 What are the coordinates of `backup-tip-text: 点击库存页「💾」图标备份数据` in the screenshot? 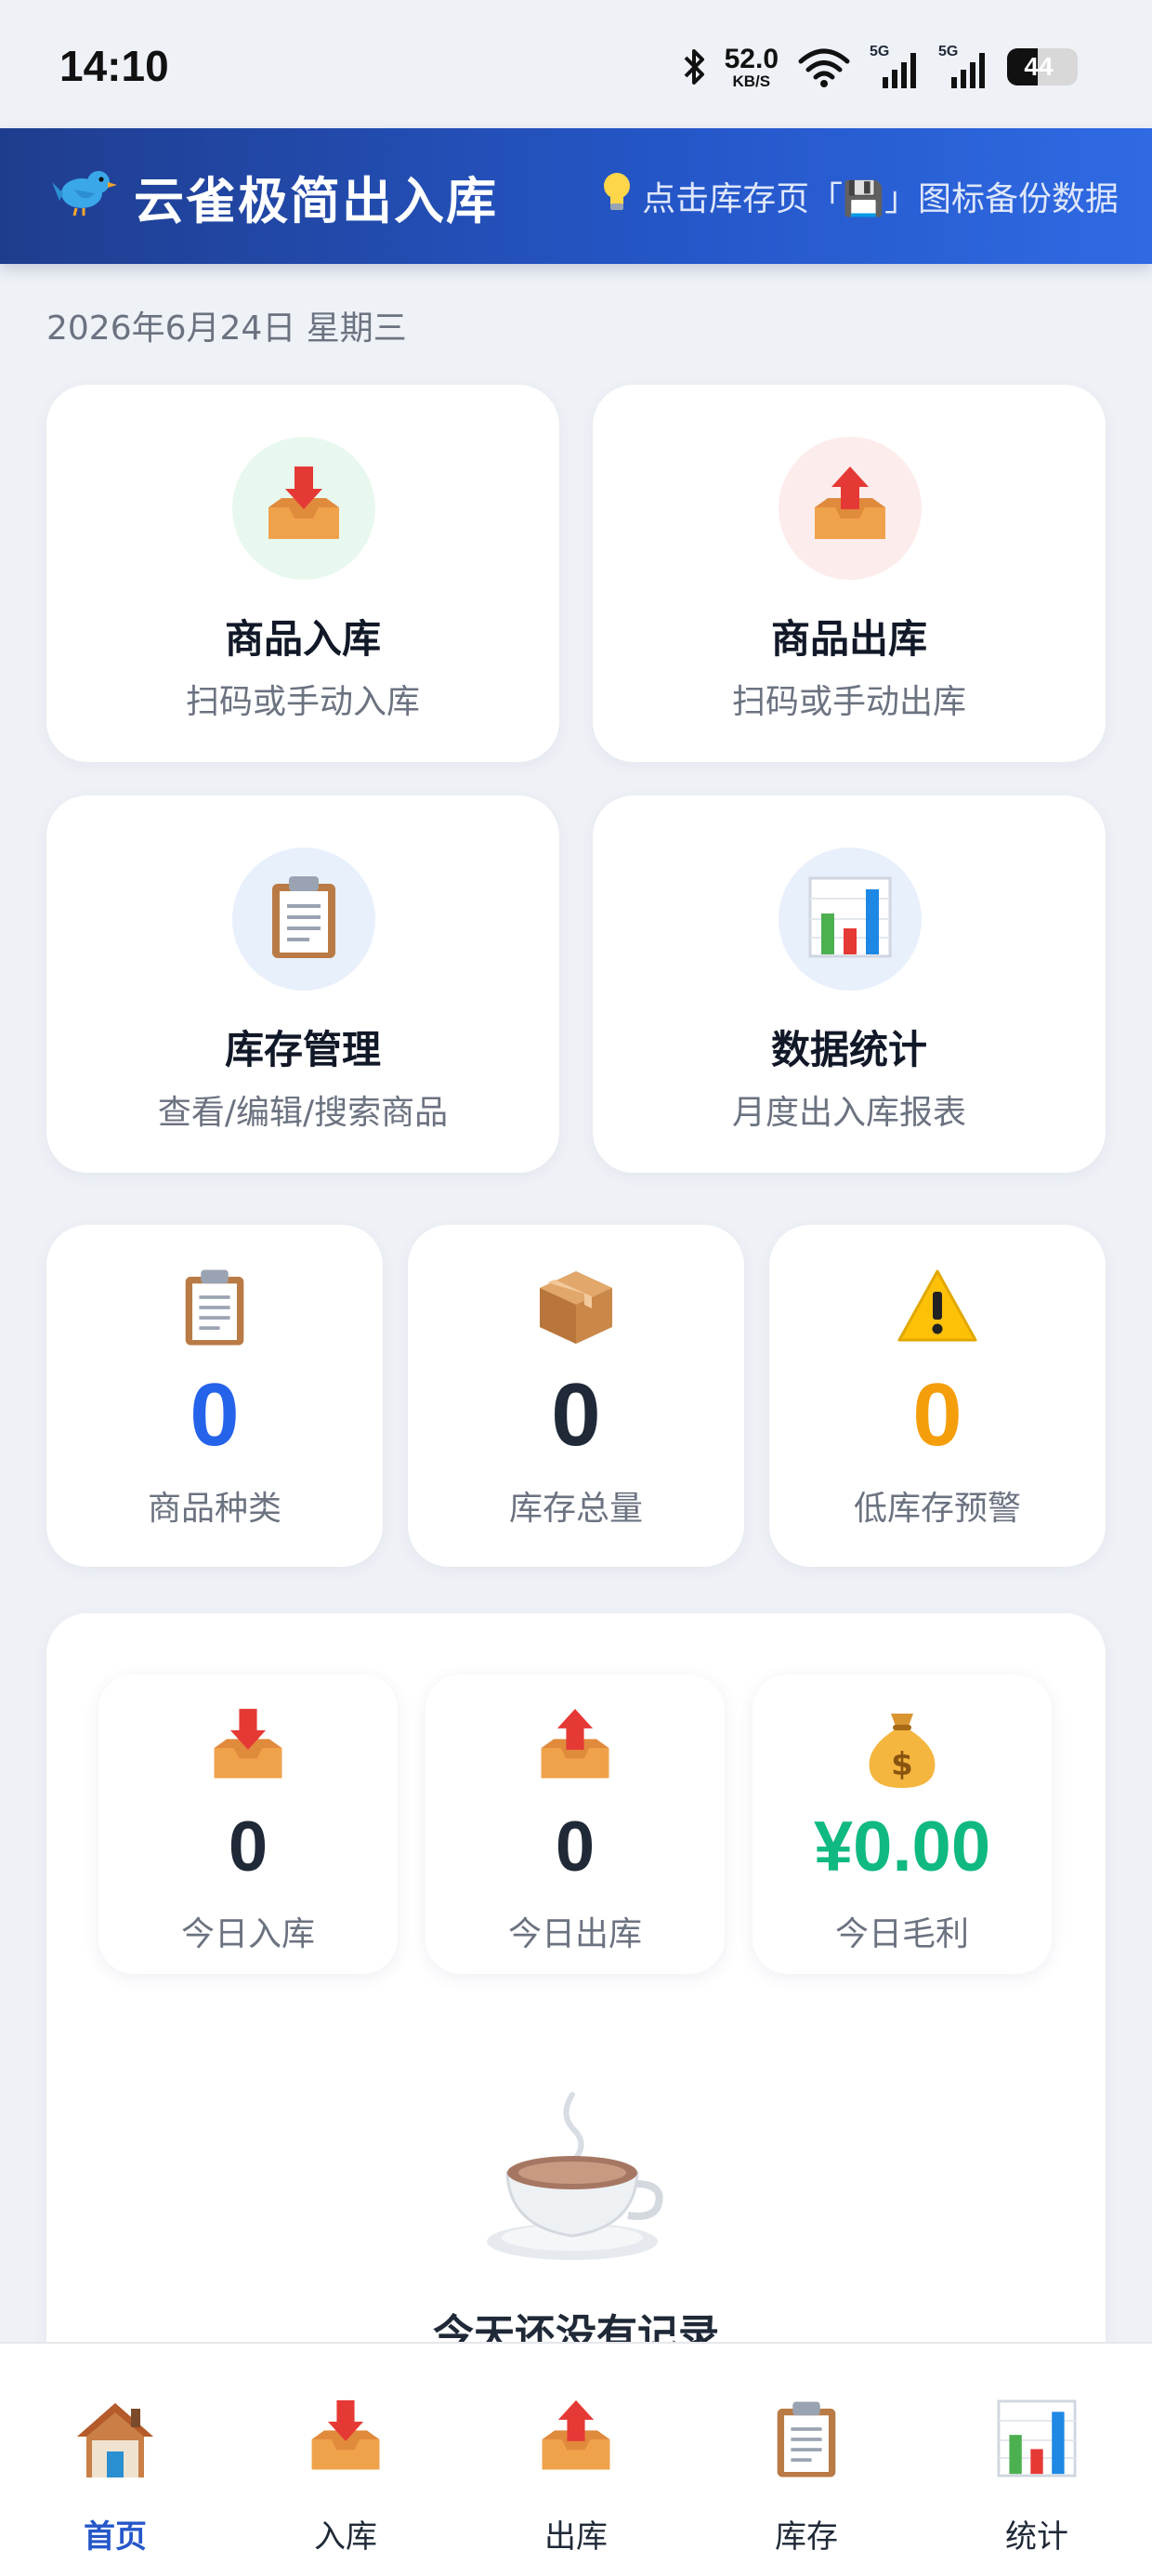 It's located at (880, 198).